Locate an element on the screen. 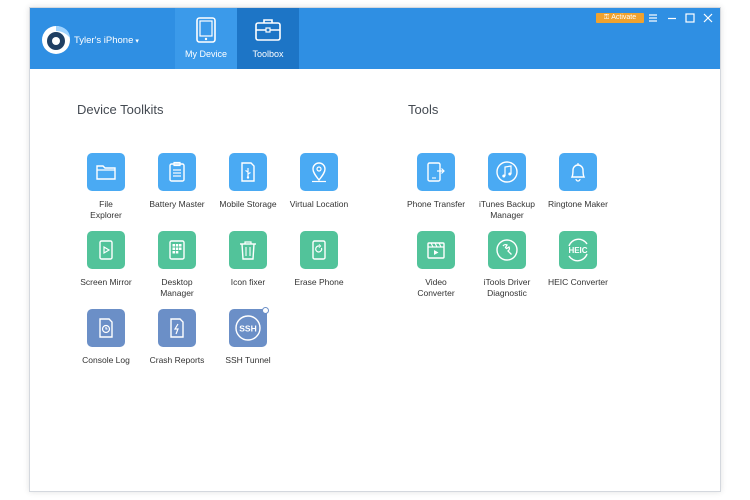 This screenshot has height=500, width=750. tool-label: Crash Reports is located at coordinates (177, 360).